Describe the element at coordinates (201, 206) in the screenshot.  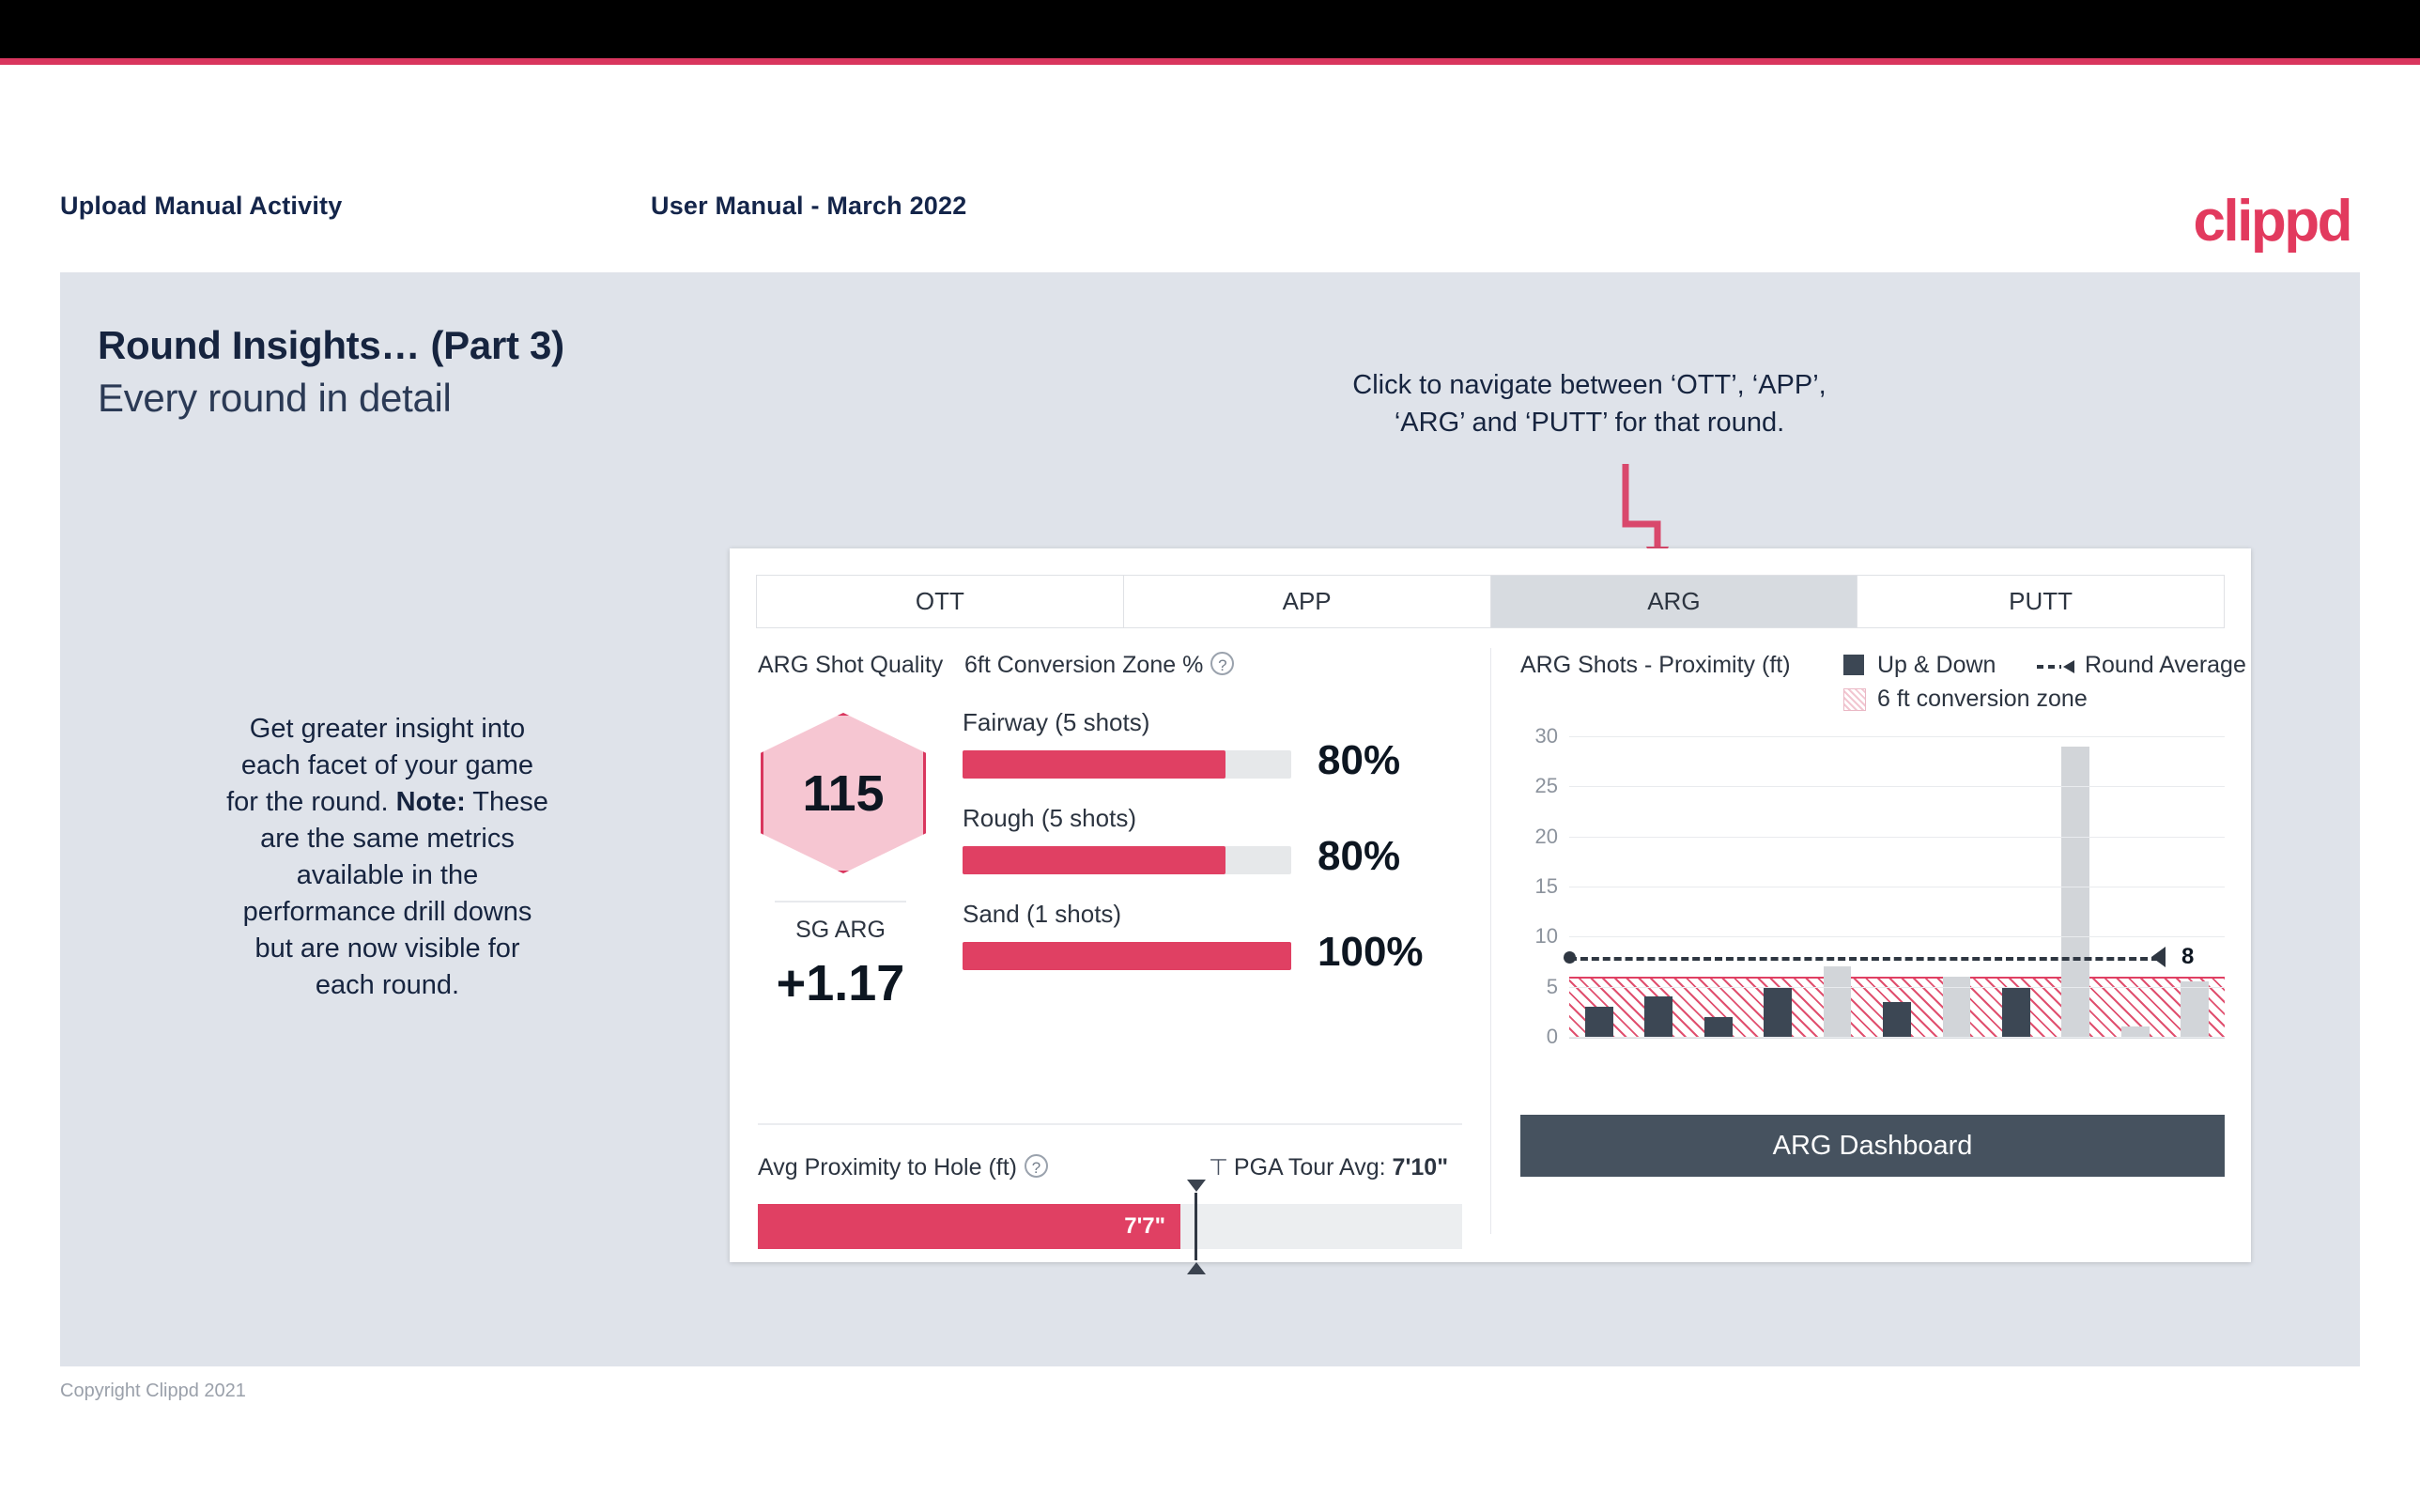
I see `upload-manual-activity-link: Upload Manual Activity` at that location.